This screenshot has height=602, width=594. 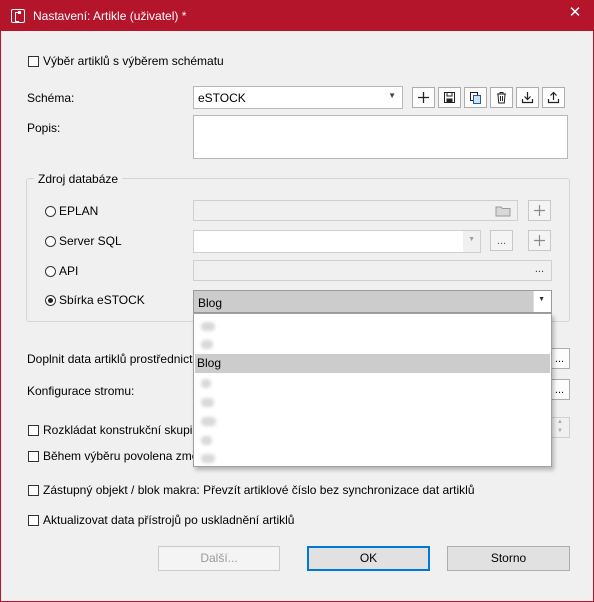 I want to click on radio-server-sql, so click(x=50, y=241).